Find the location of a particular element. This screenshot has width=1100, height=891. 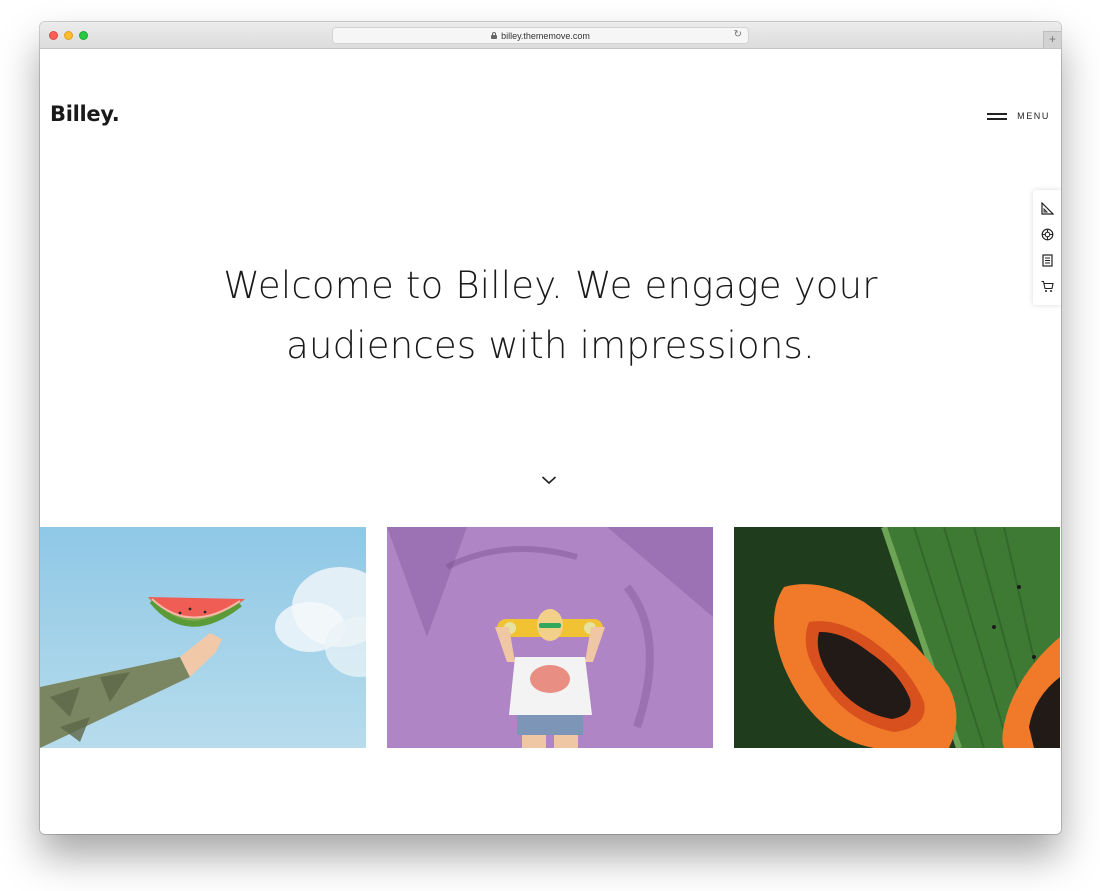

watermelon-photo is located at coordinates (203, 637).